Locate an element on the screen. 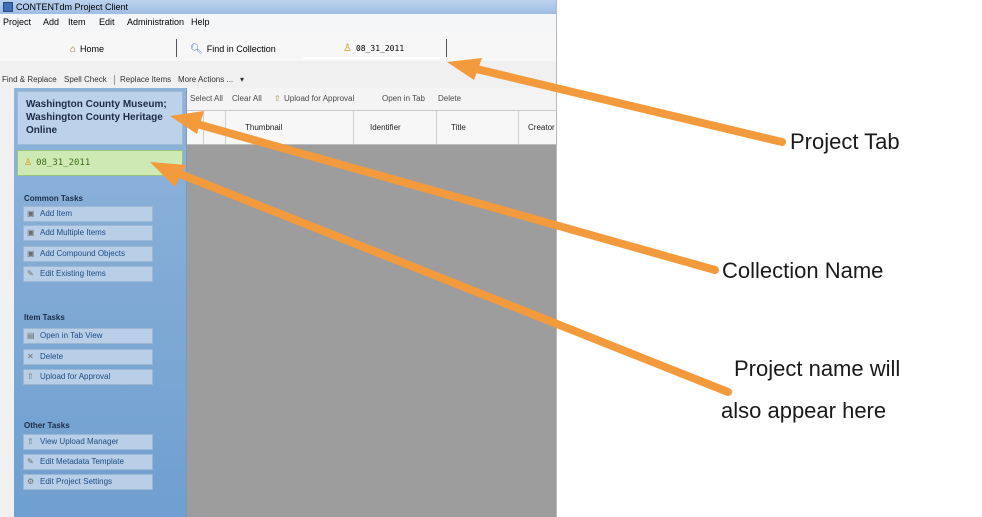  column-creator: Creator is located at coordinates (541, 127).